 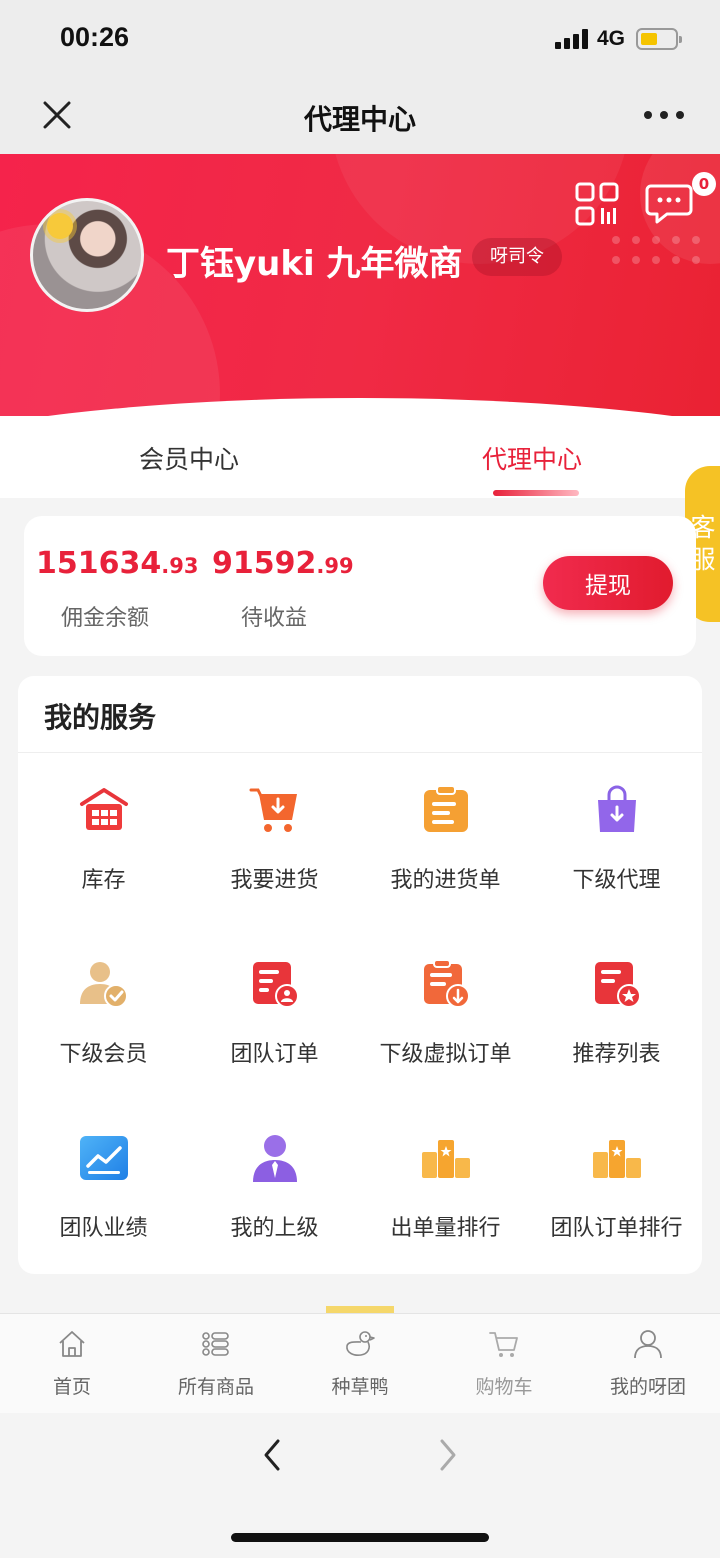 I want to click on bottom-tab-cart: 购物车, so click(x=504, y=1364).